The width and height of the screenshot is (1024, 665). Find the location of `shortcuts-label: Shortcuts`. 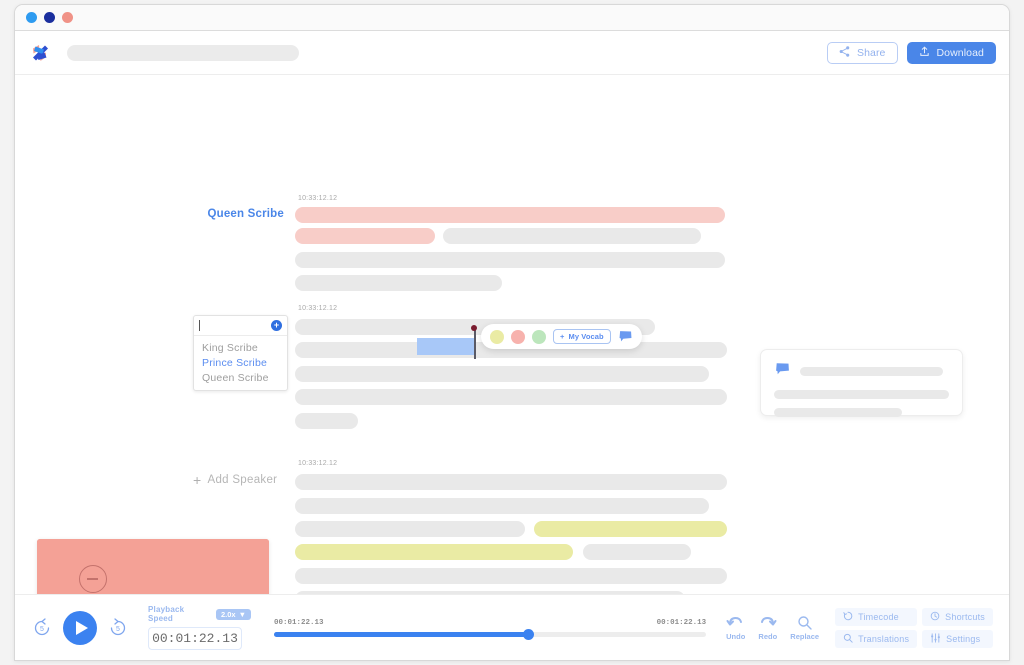

shortcuts-label: Shortcuts is located at coordinates (965, 616).